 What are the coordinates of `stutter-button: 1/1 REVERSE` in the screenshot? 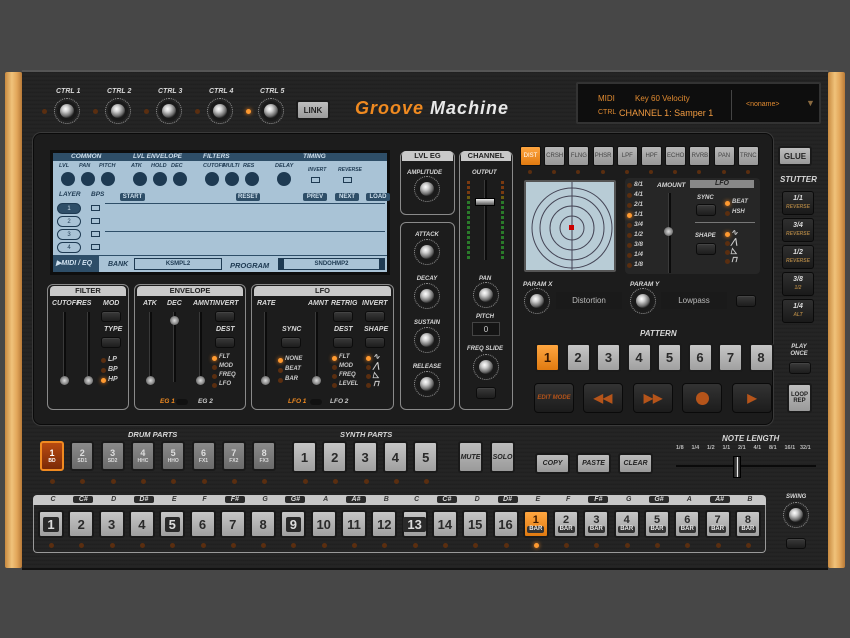 It's located at (798, 203).